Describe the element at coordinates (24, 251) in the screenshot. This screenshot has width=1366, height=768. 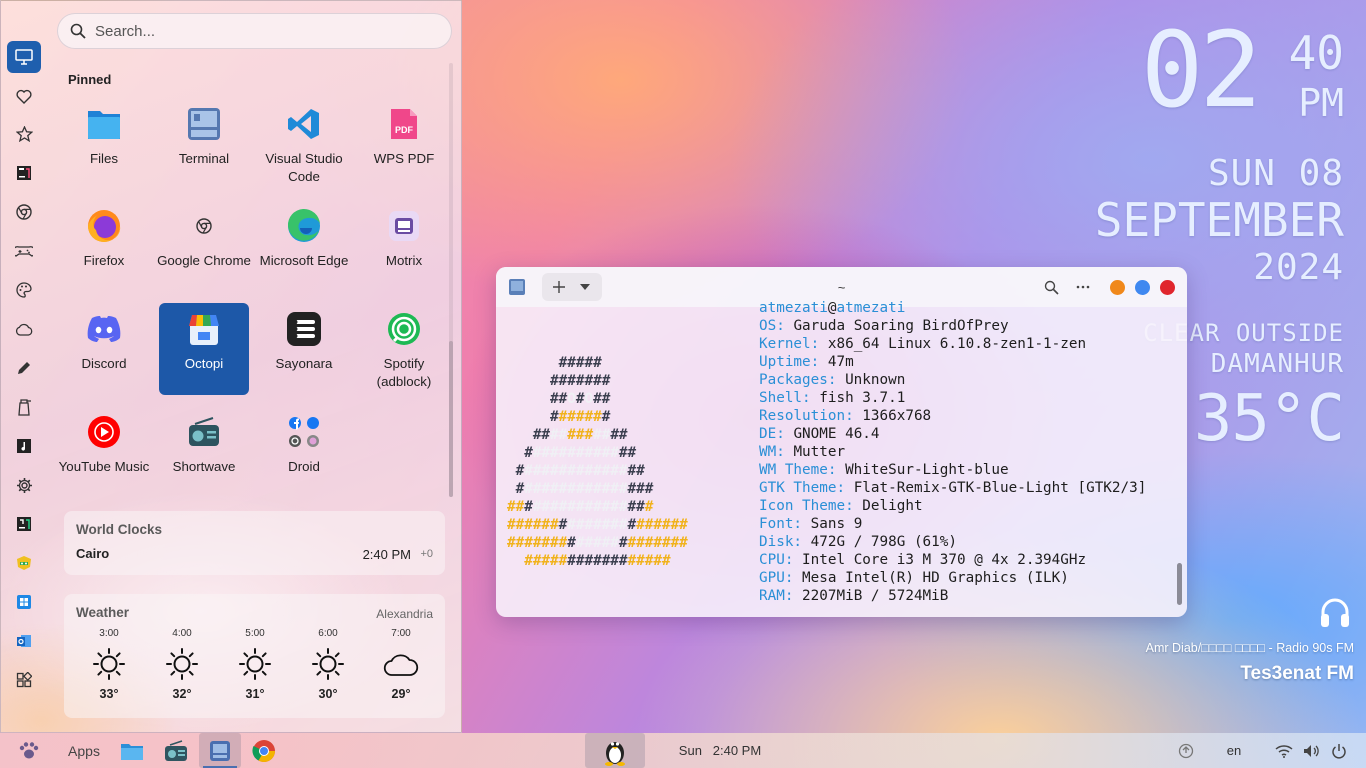
I see `gamepad-icon` at that location.